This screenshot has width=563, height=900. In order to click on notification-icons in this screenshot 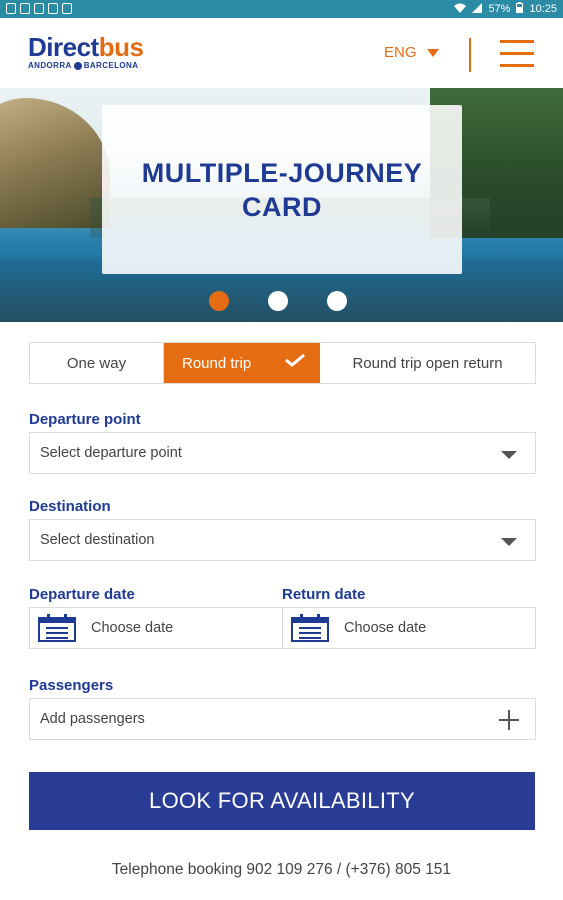, I will do `click(39, 8)`.